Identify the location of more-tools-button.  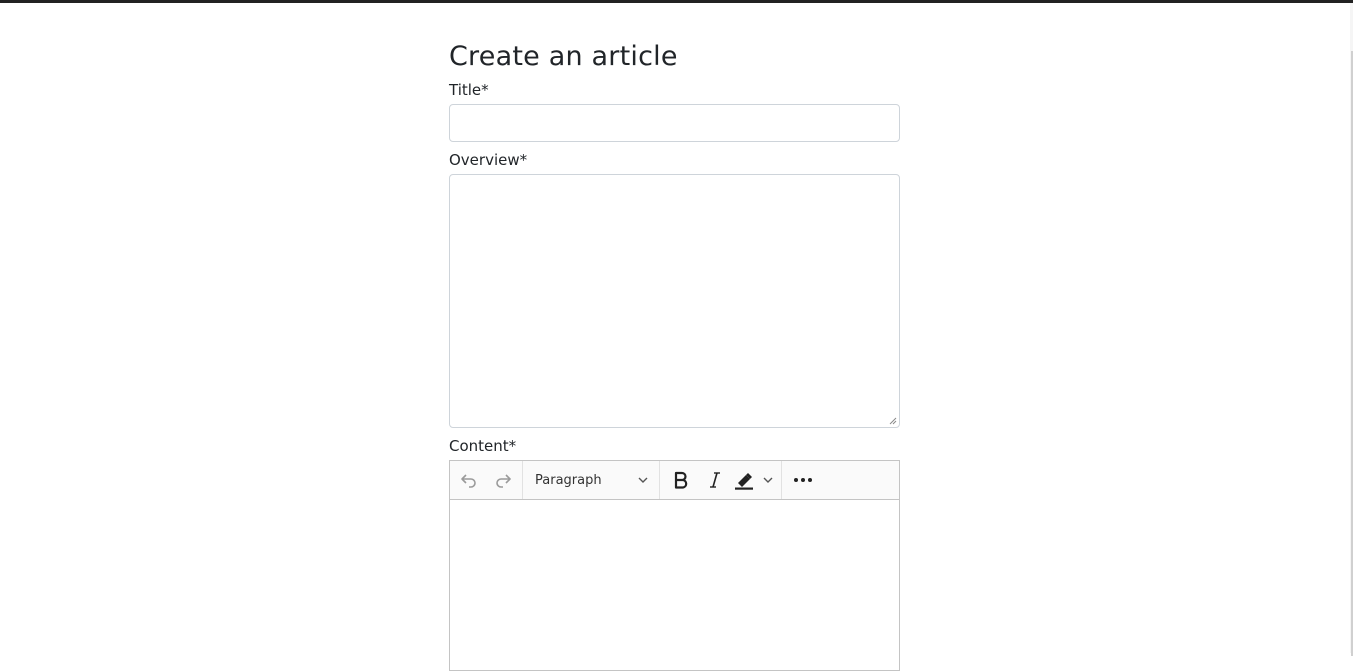
(803, 480).